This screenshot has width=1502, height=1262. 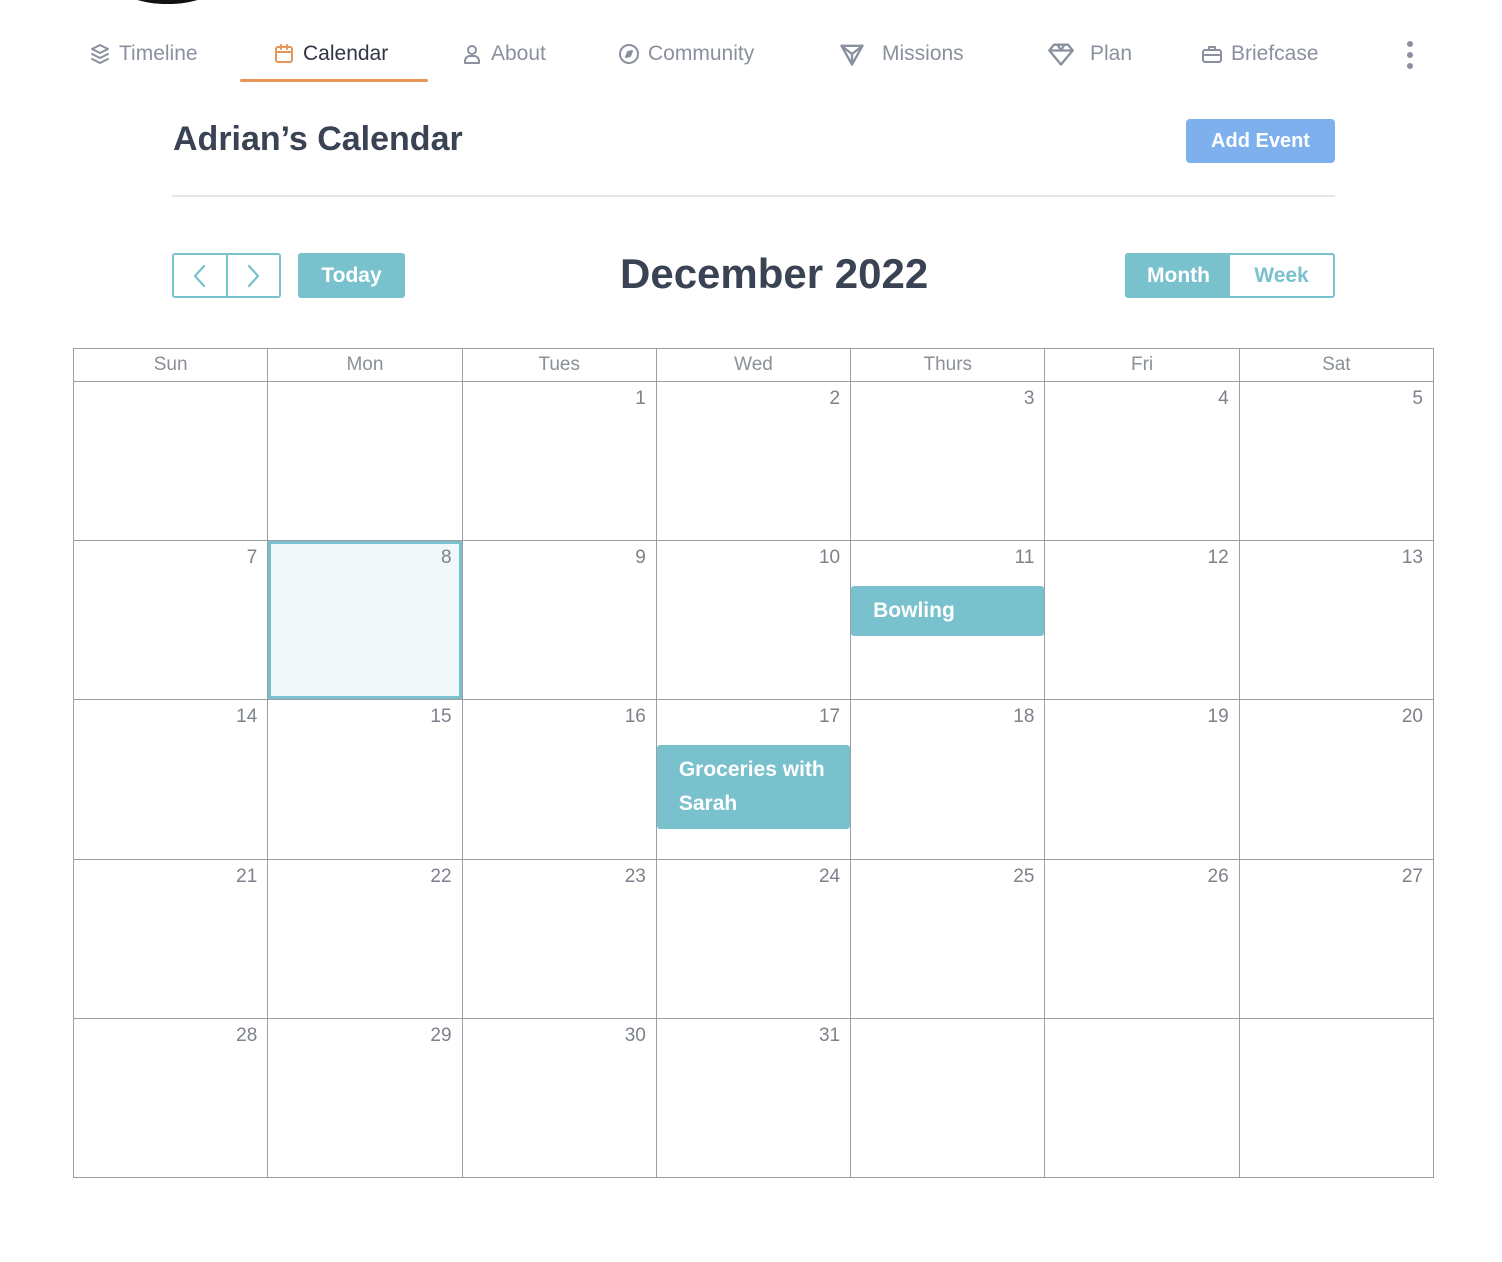 What do you see at coordinates (558, 620) in the screenshot?
I see `day-cell: 9` at bounding box center [558, 620].